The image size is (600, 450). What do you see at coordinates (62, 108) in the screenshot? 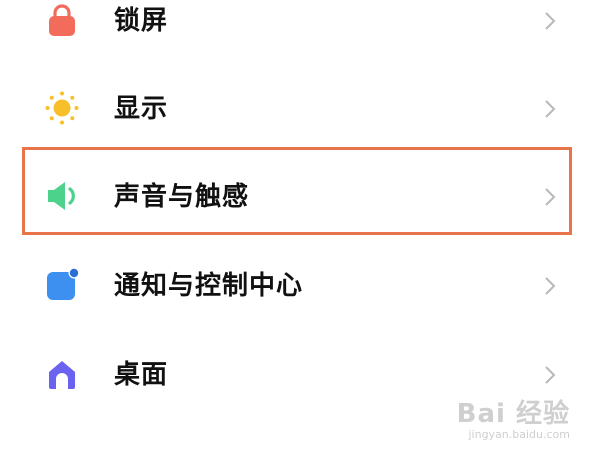
I see `sun-icon` at bounding box center [62, 108].